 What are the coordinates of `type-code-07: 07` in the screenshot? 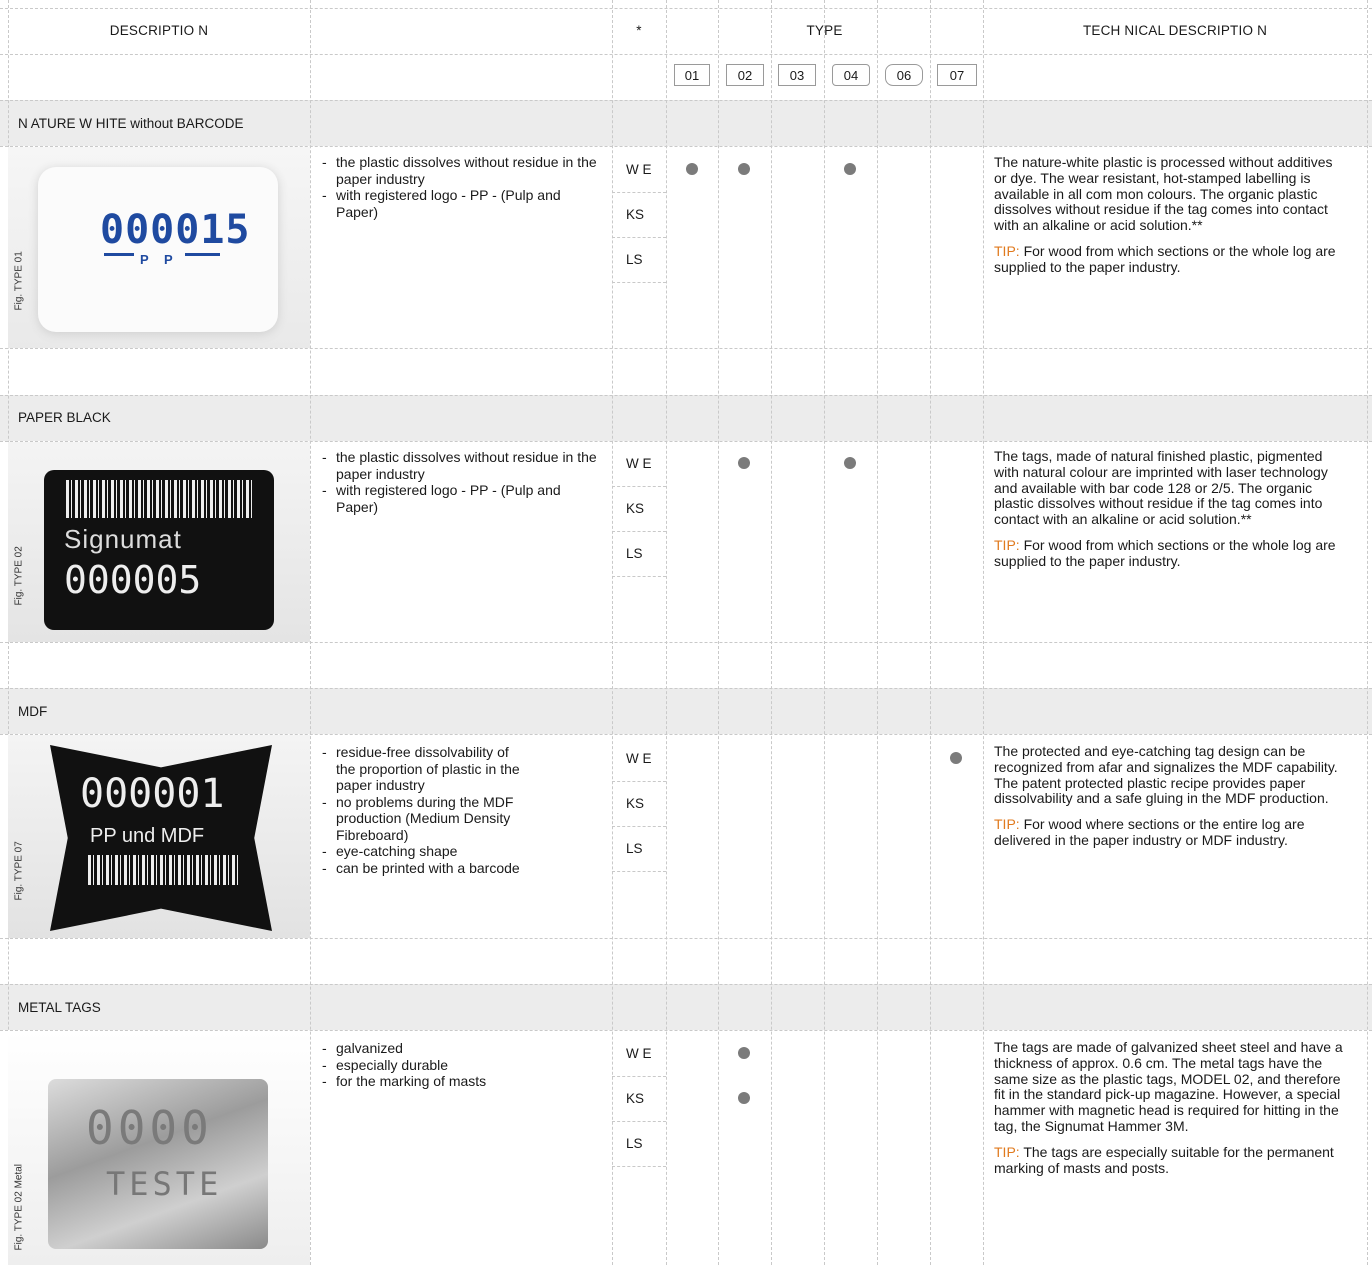 It's located at (957, 75).